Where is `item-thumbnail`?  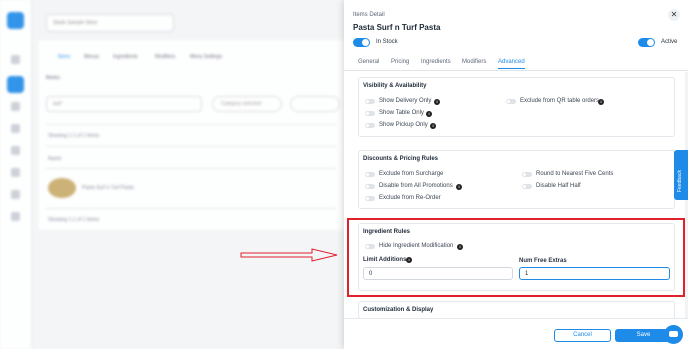
item-thumbnail is located at coordinates (62, 188).